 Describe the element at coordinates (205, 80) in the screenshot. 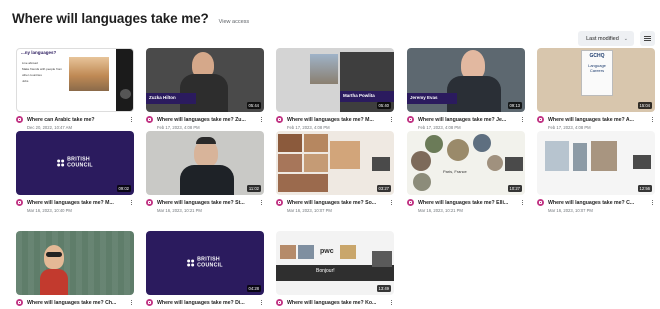

I see `video-thumbnail: Zuzka Hilton 05:44` at that location.